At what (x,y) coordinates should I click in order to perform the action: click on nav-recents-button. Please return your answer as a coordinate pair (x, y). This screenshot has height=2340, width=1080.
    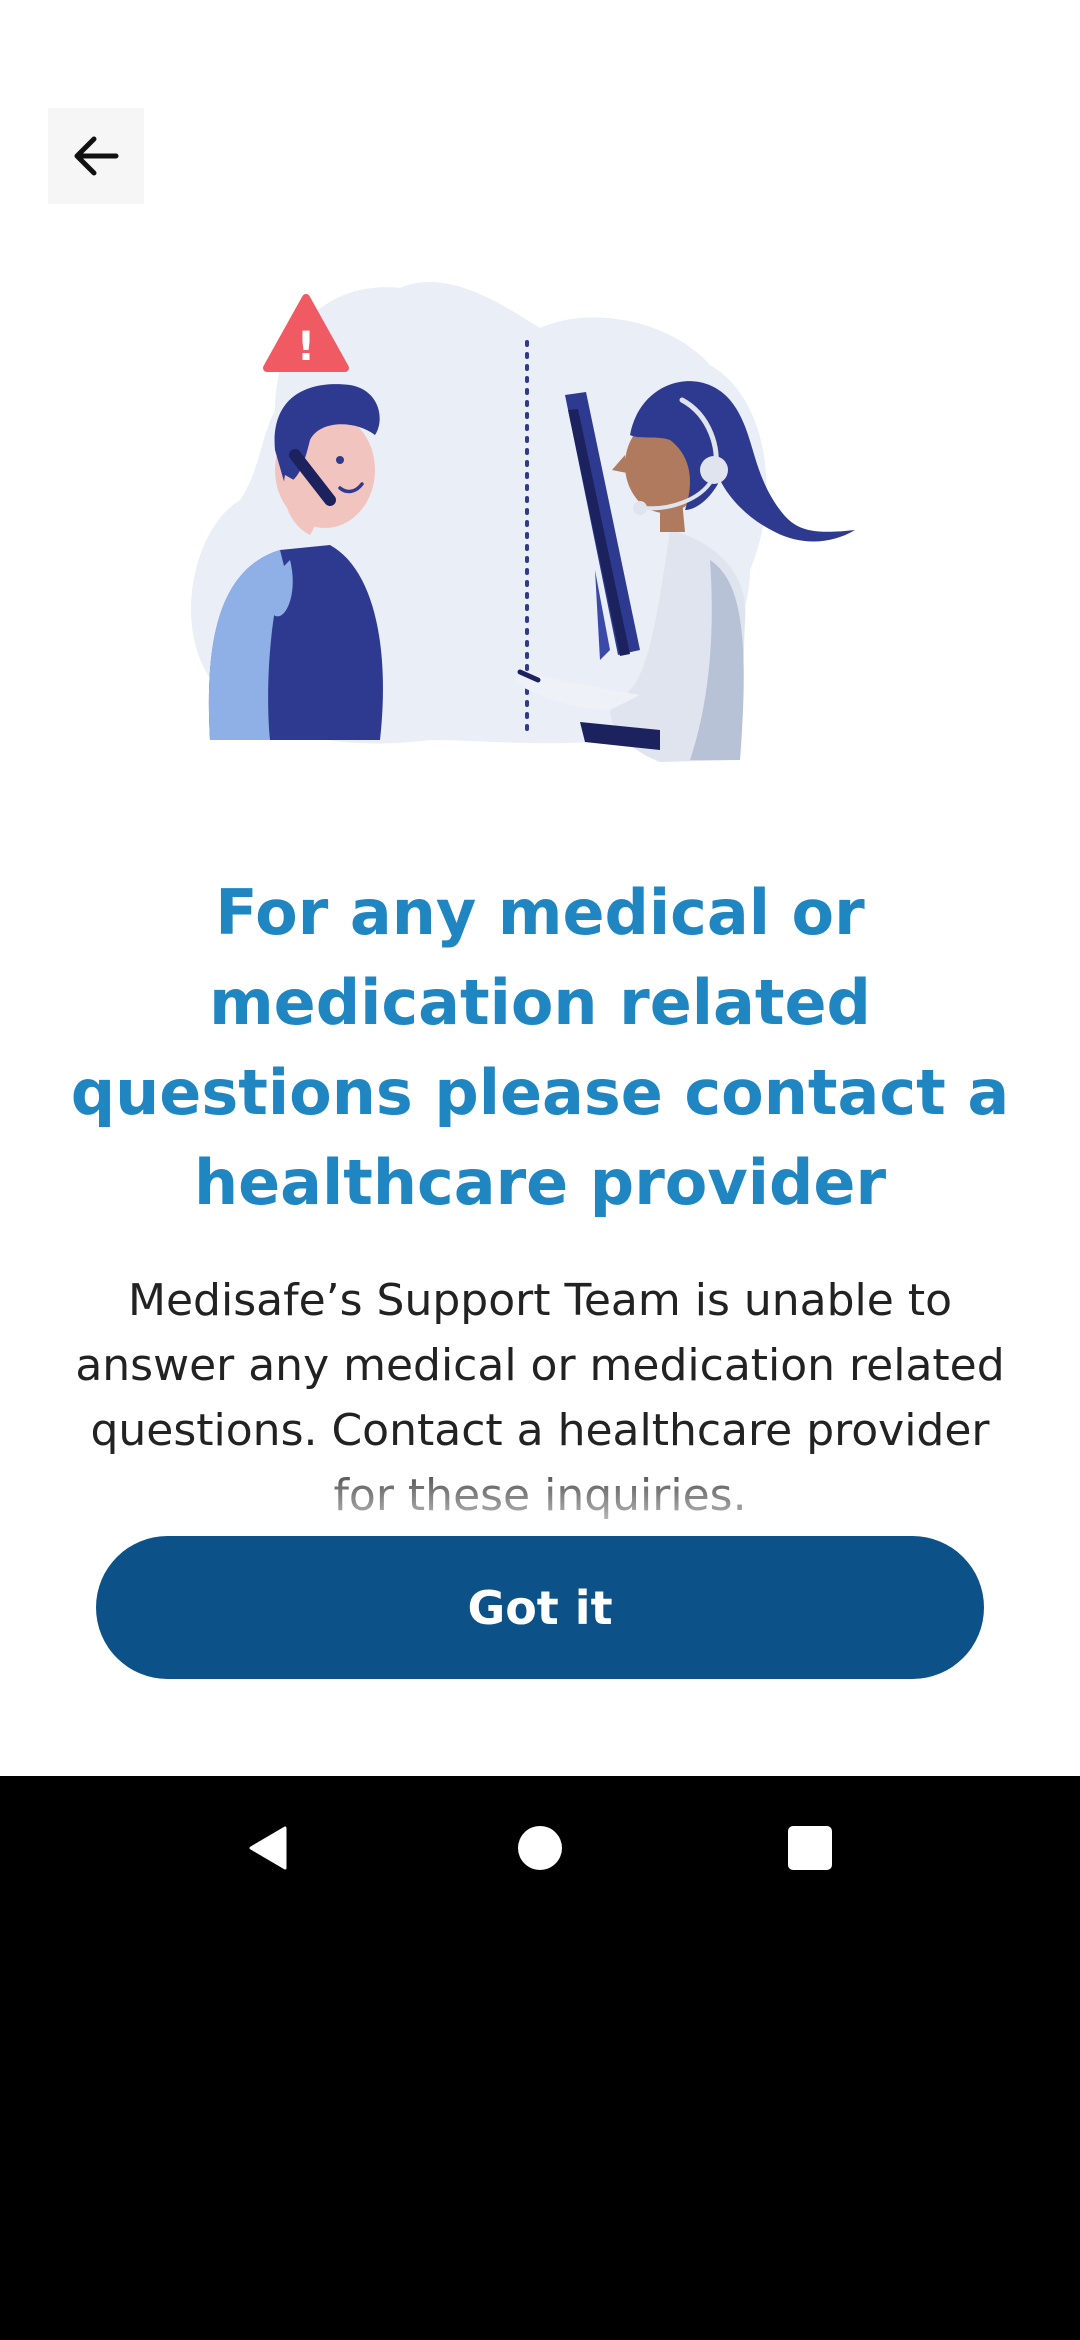
    Looking at the image, I should click on (810, 1848).